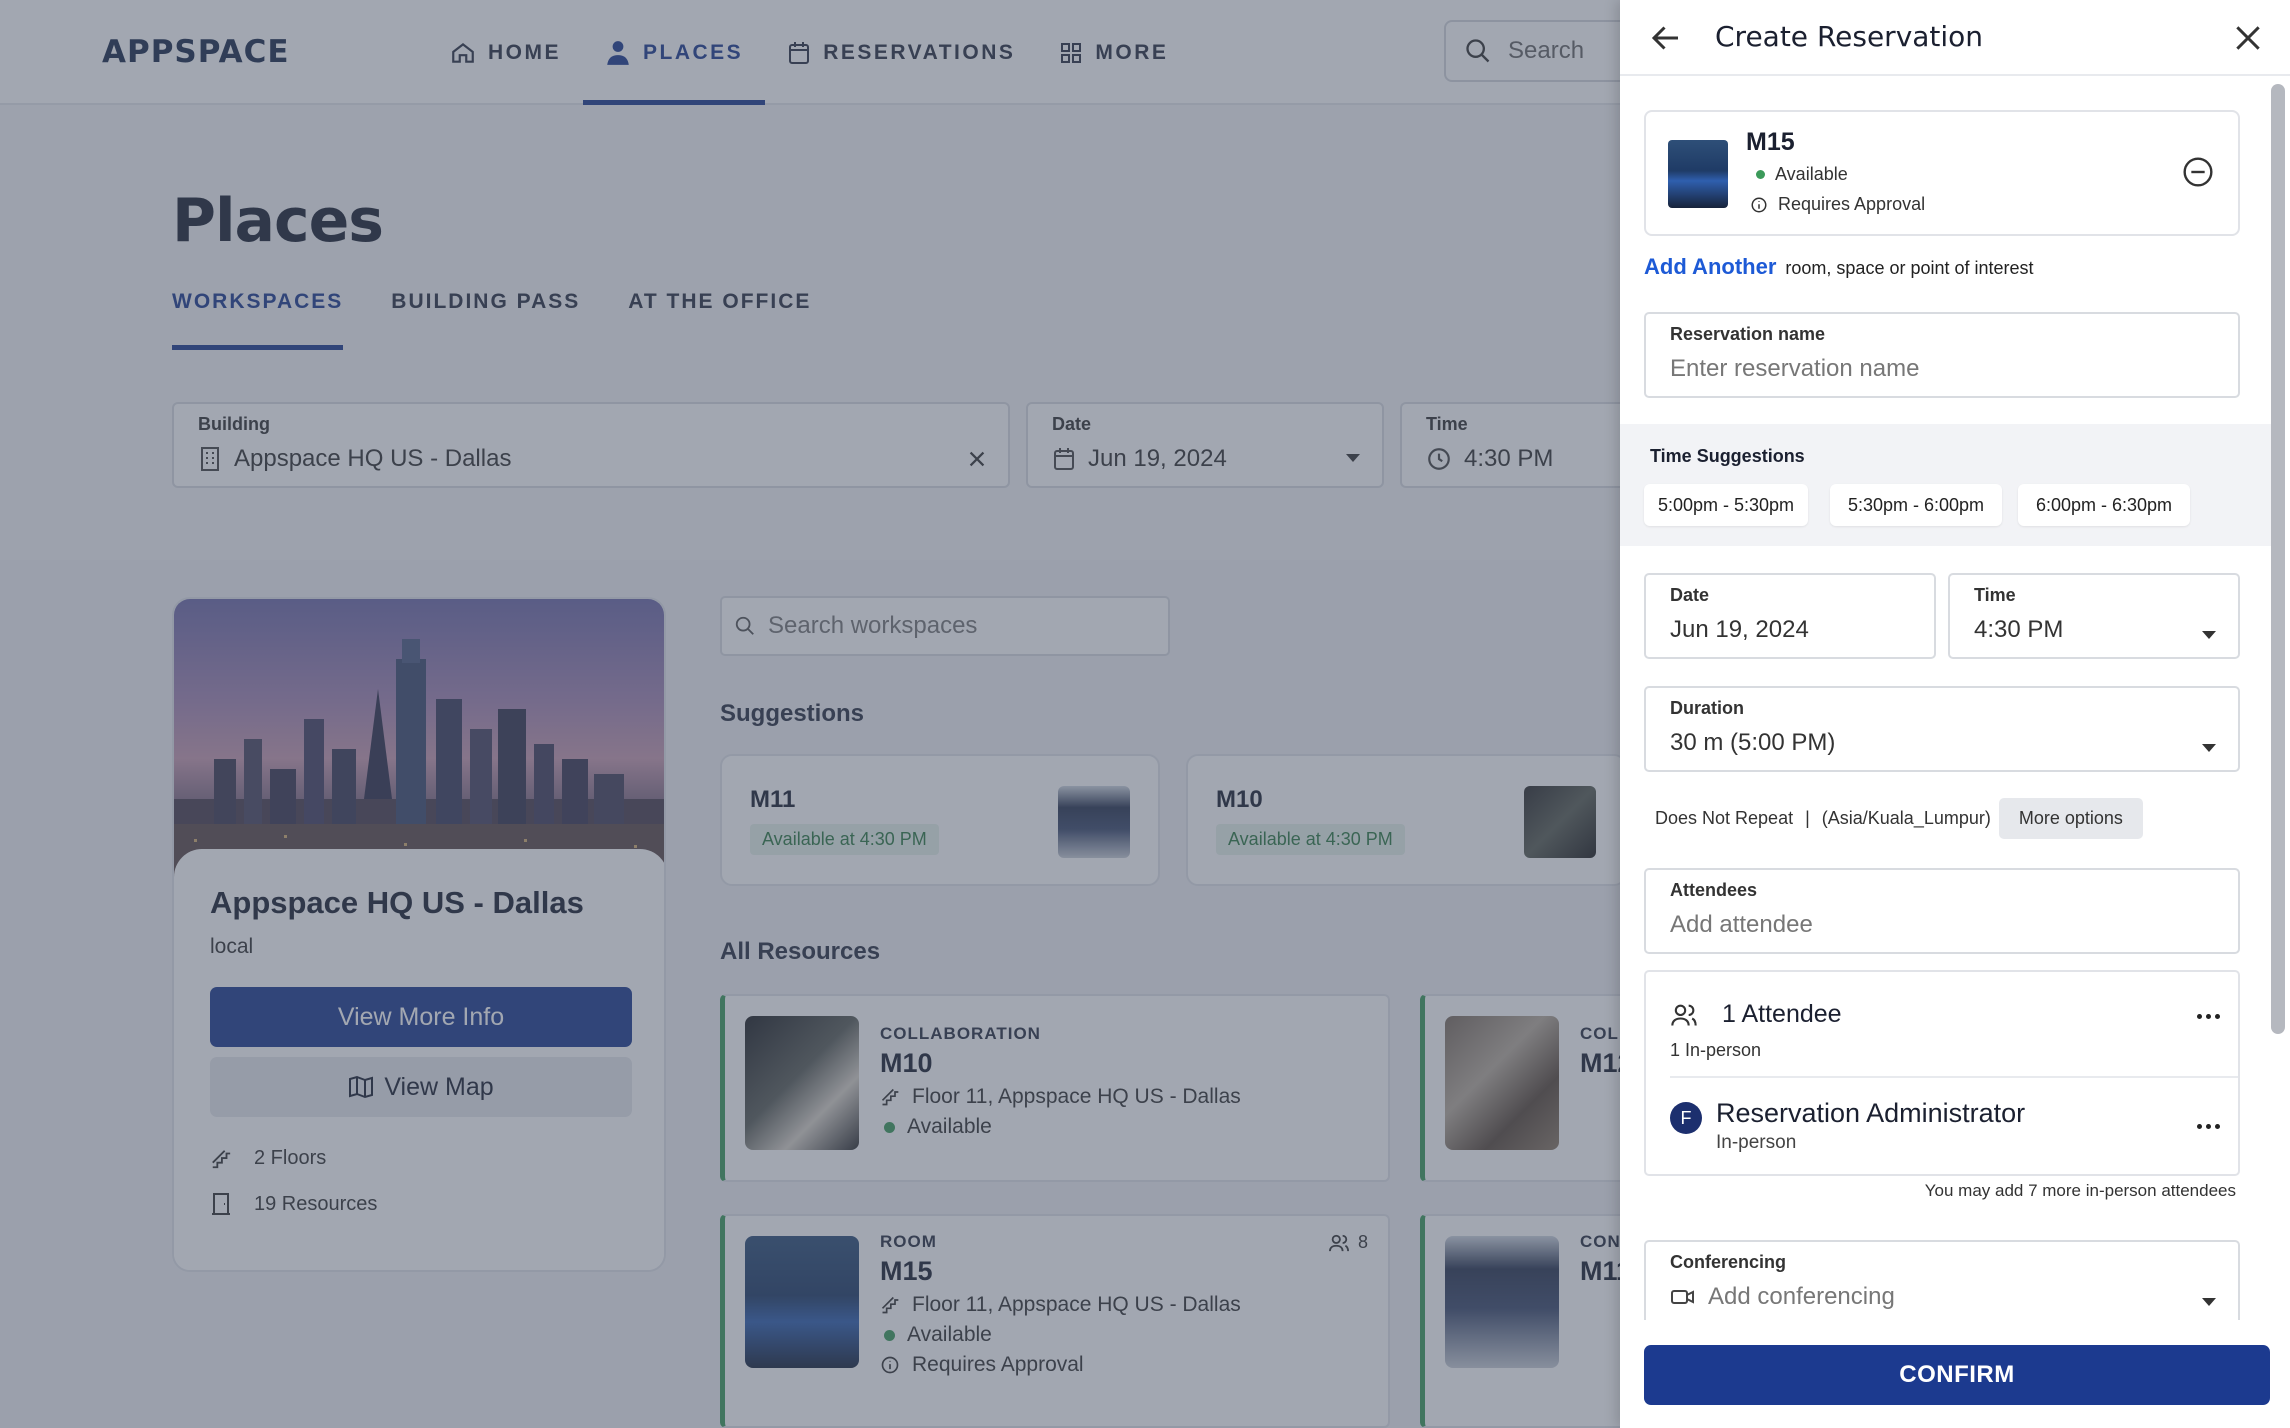  I want to click on conferencing-select: Conferencing Add conferencing, so click(1942, 1283).